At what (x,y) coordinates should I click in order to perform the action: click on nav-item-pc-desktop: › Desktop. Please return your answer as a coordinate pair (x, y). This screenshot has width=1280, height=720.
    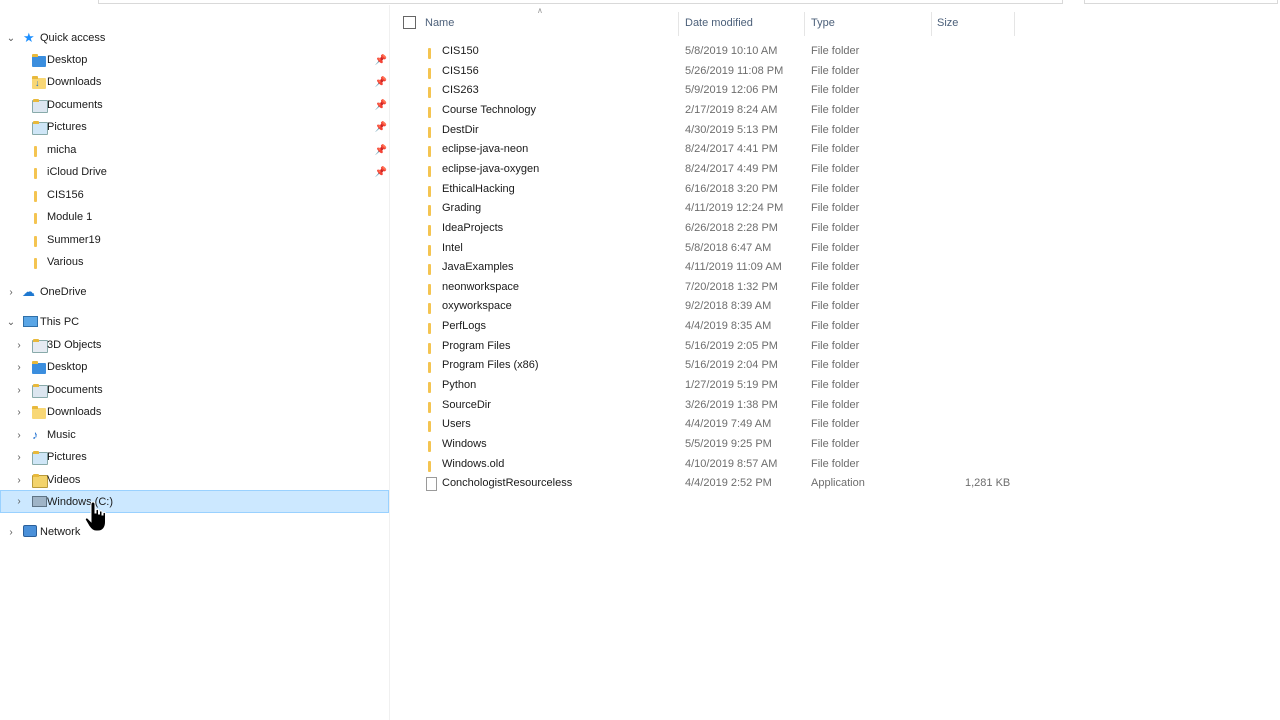
    Looking at the image, I should click on (194, 367).